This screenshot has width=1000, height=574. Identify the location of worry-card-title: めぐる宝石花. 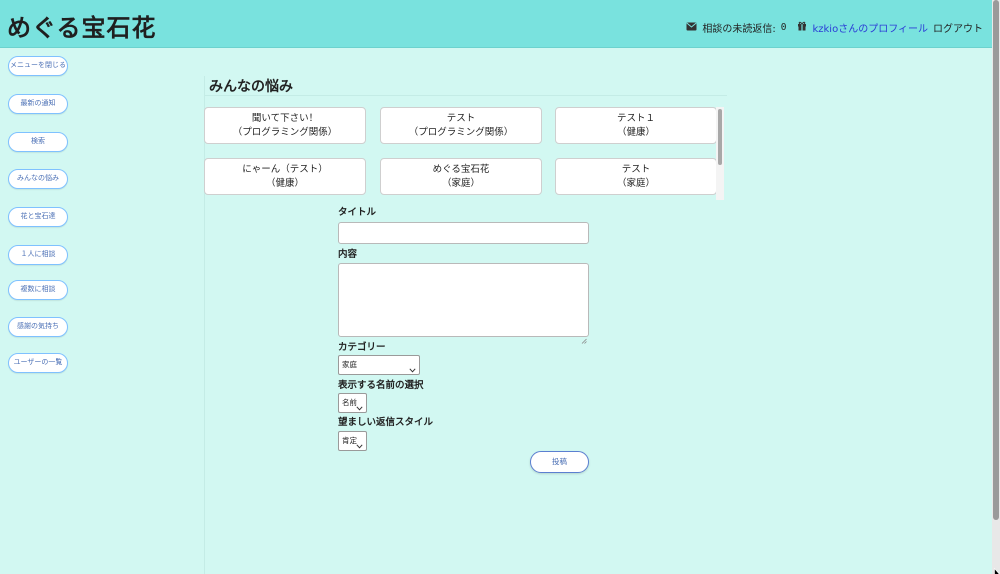
(461, 169).